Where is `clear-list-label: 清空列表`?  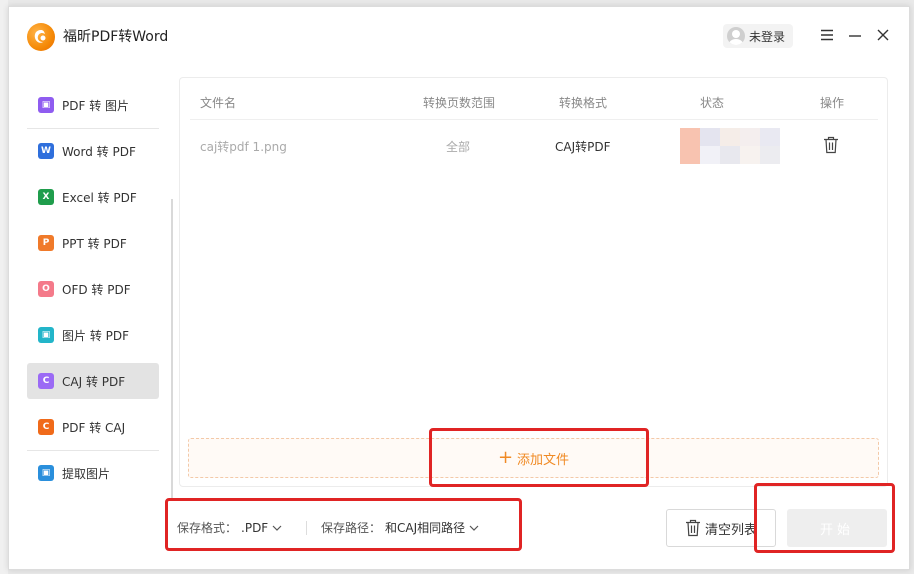 clear-list-label: 清空列表 is located at coordinates (730, 530).